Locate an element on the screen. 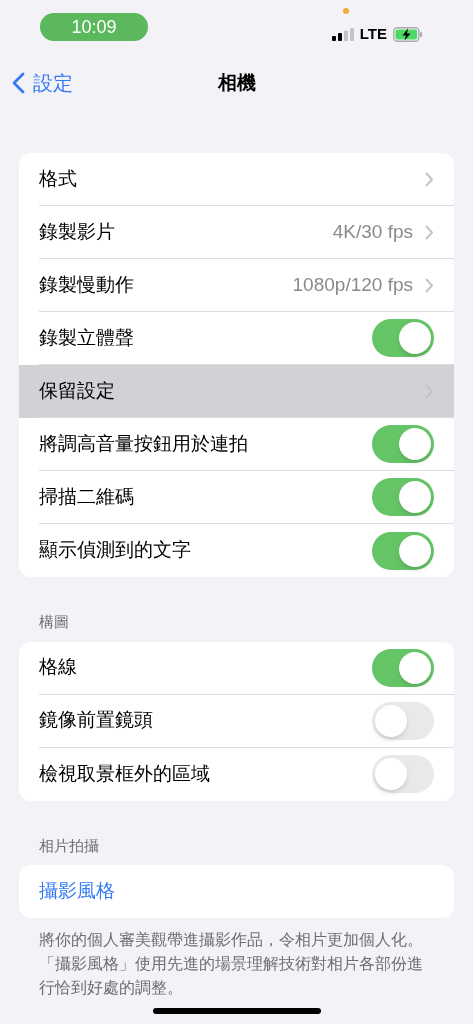 This screenshot has width=473, height=1024. section-header: 相片拍攝 is located at coordinates (69, 845).